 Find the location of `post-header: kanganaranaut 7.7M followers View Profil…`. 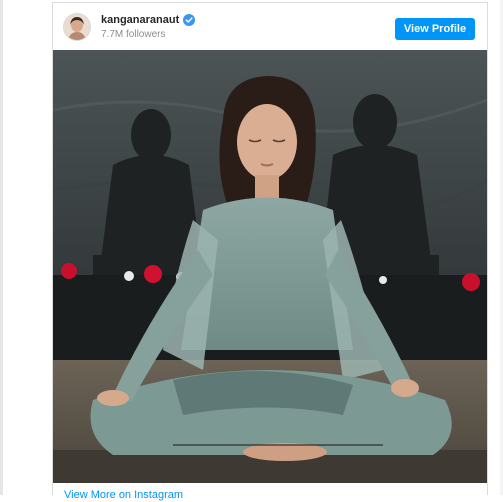

post-header: kanganaranaut 7.7M followers View Profil… is located at coordinates (270, 26).